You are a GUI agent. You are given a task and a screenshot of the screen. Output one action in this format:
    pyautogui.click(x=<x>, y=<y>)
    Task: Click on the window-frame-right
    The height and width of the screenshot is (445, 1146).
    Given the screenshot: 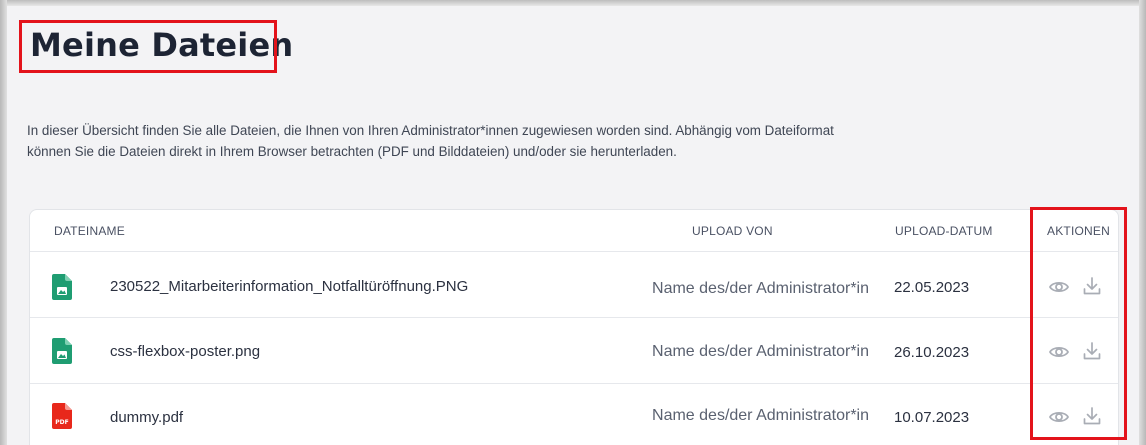 What is the action you would take?
    pyautogui.click(x=1142, y=222)
    